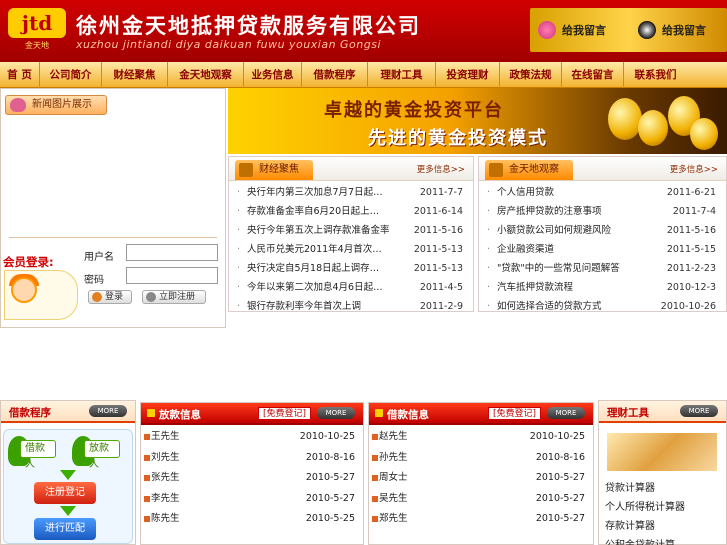 The height and width of the screenshot is (545, 727). I want to click on news-list-item: · 如何选择合适的贷款方式 2010-10-26, so click(602, 306).